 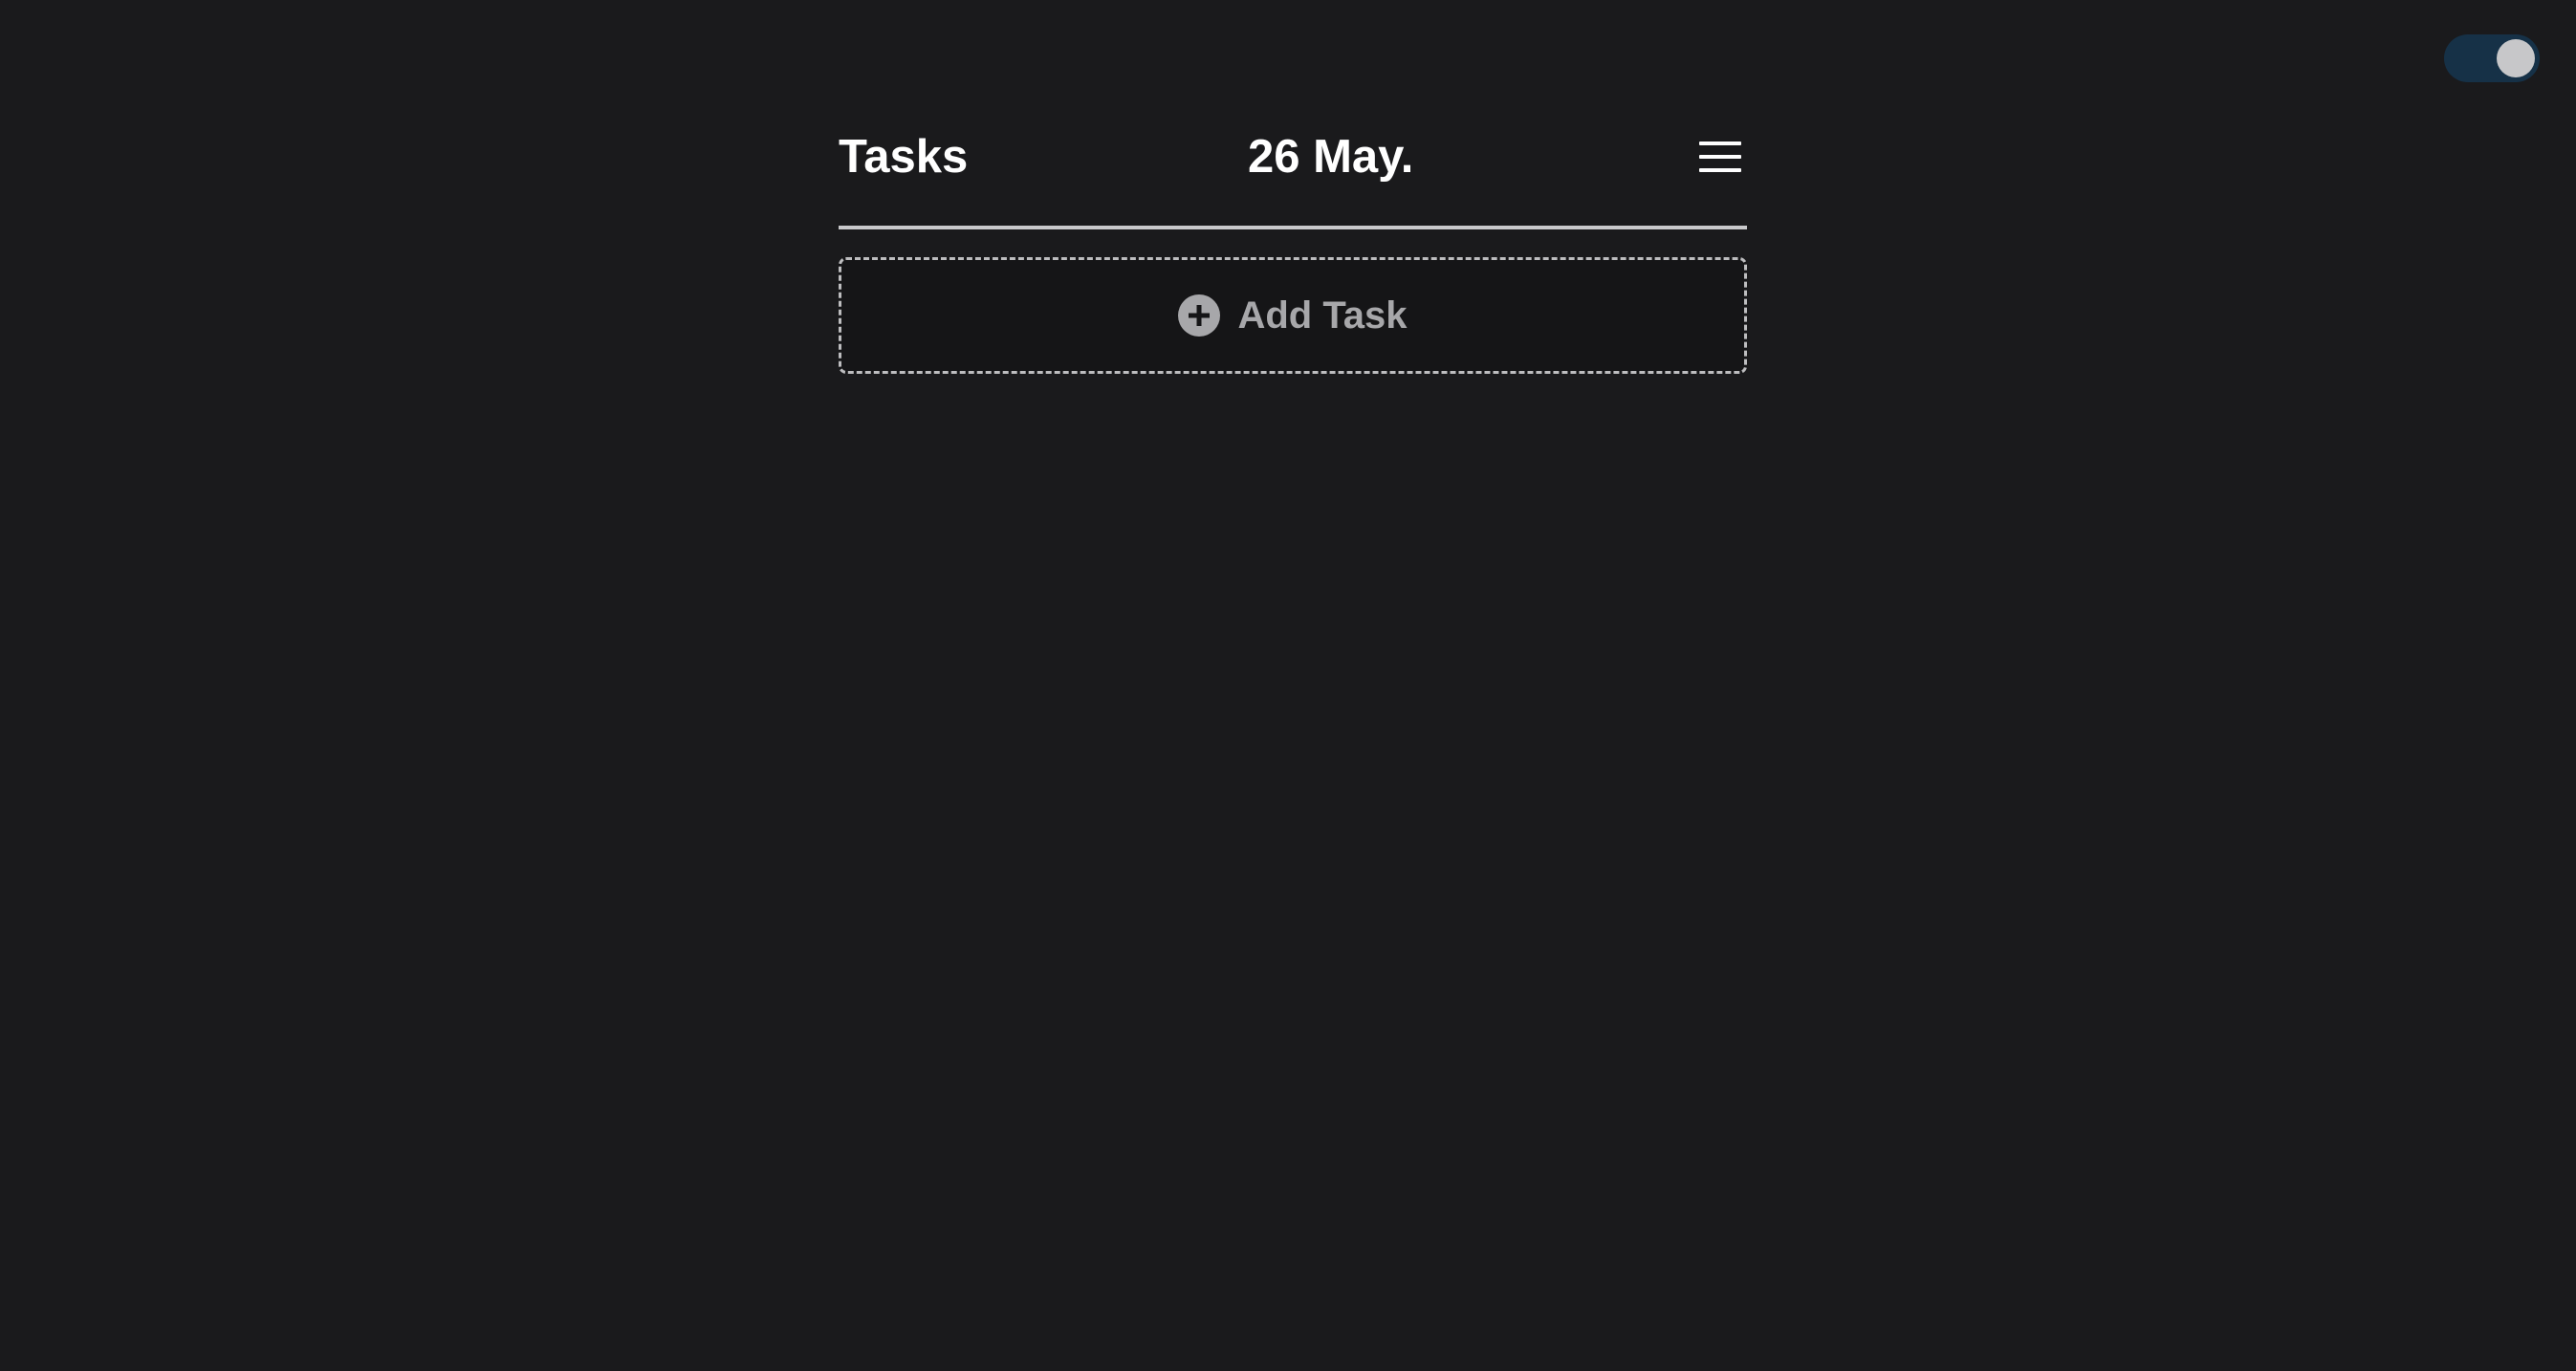 What do you see at coordinates (1721, 157) in the screenshot?
I see `hamburger-menu-icon` at bounding box center [1721, 157].